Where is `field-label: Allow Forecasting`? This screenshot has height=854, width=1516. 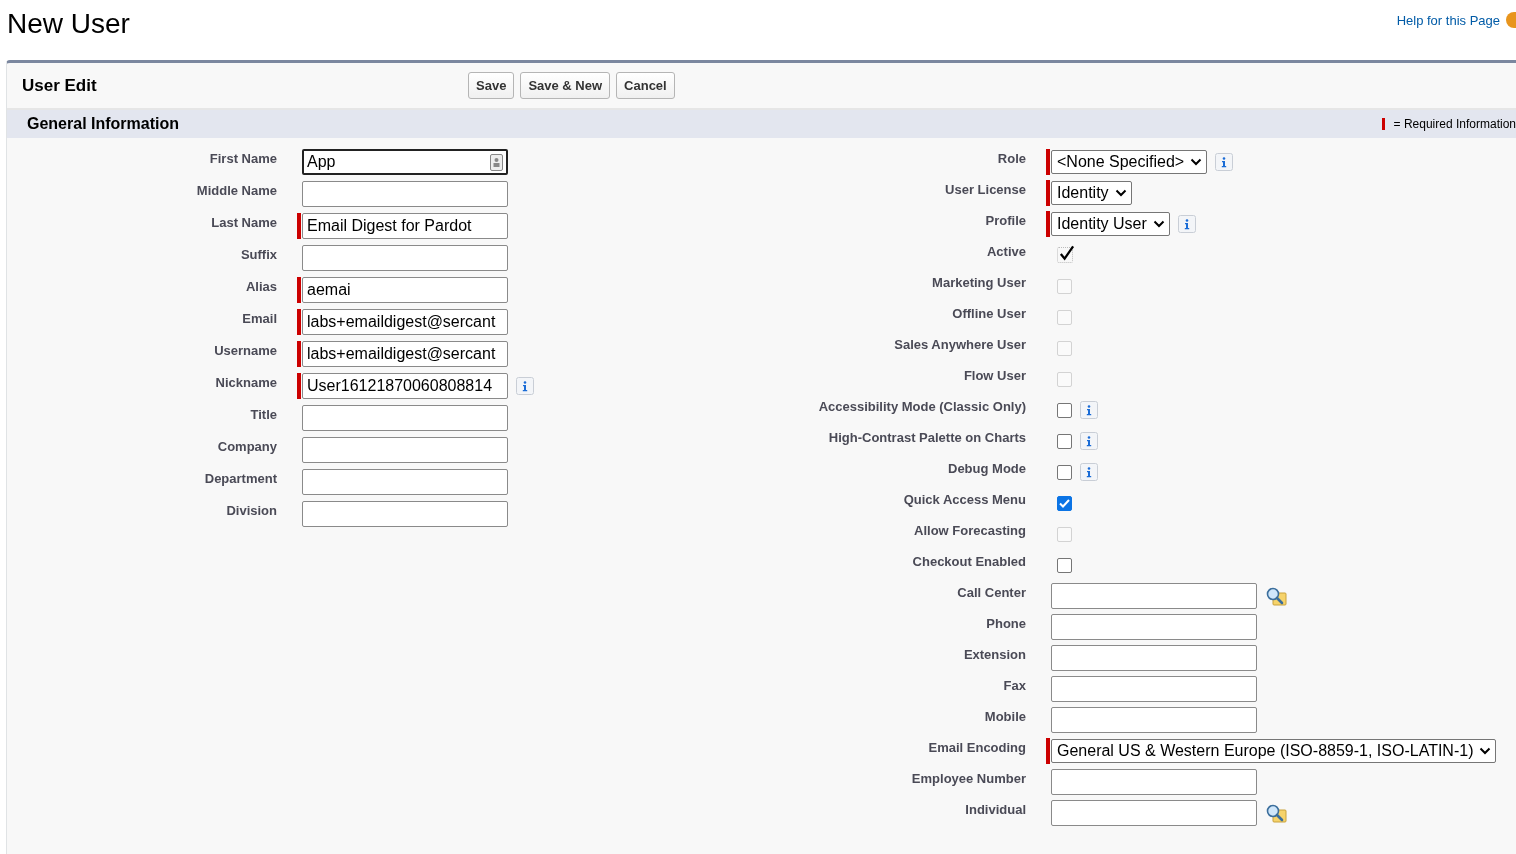
field-label: Allow Forecasting is located at coordinates (969, 530).